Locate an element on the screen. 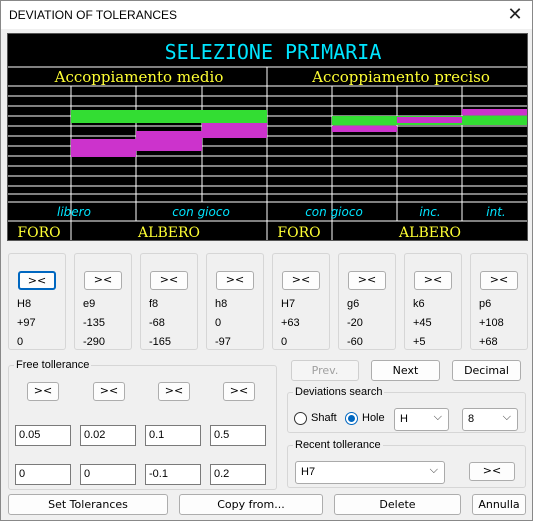 The image size is (533, 521). cancel-button: Annulla is located at coordinates (499, 504).